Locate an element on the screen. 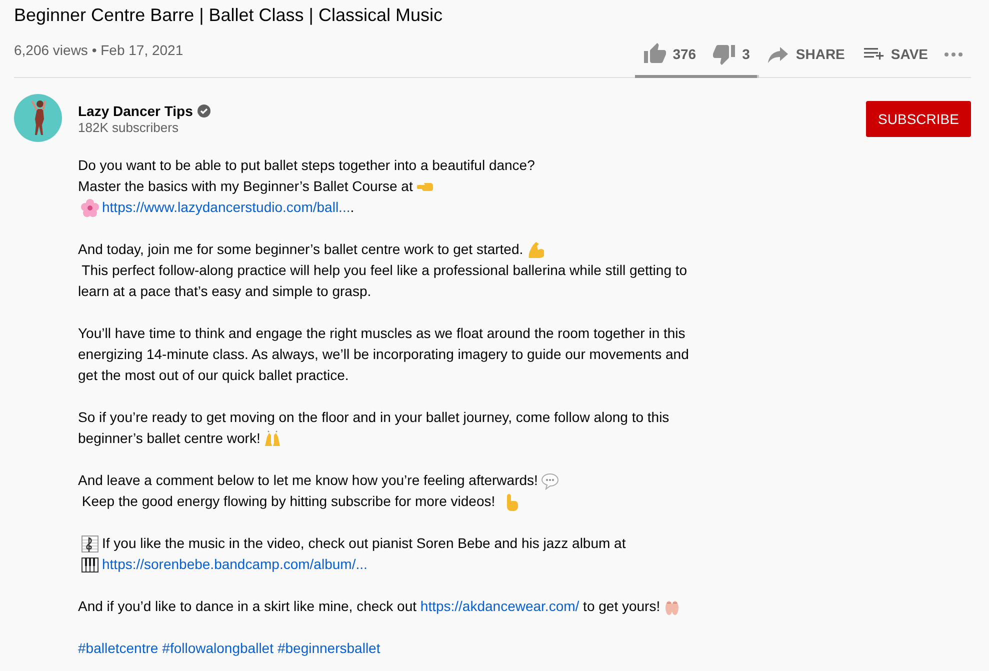 Image resolution: width=989 pixels, height=671 pixels. video-title: Beginner Centre Barre | Ballet Class | Classical Music is located at coordinates (229, 15).